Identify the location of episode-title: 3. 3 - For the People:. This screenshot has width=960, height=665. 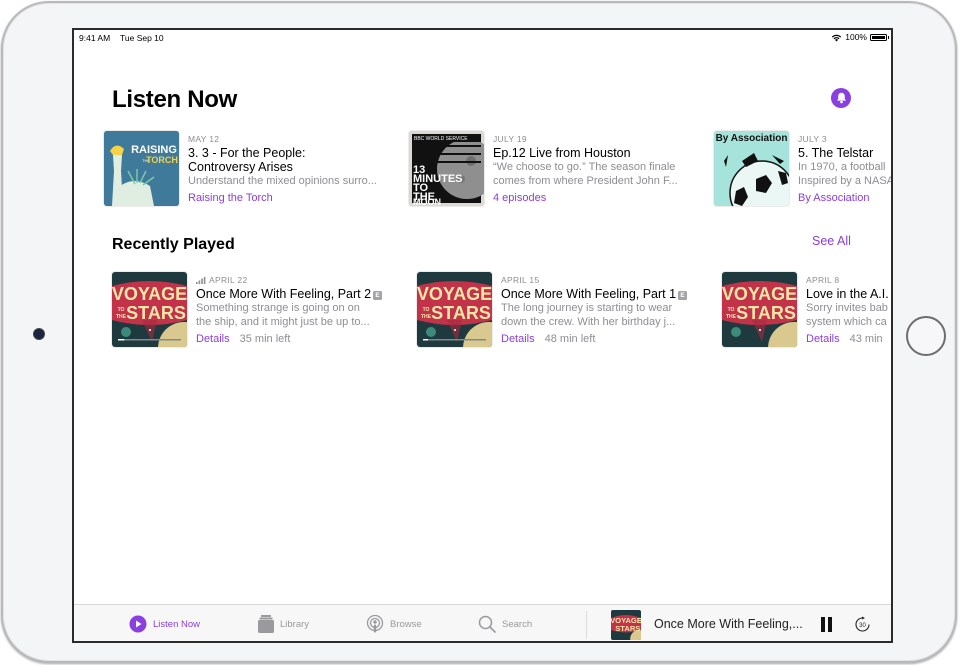
(247, 153).